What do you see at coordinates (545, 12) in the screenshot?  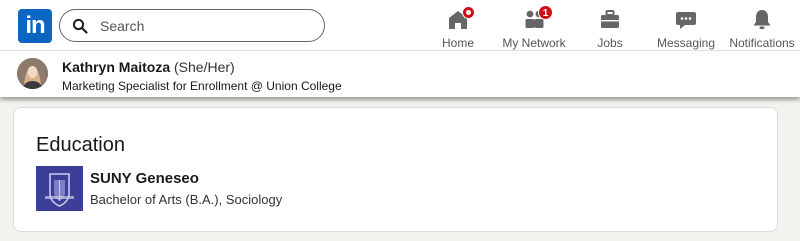 I see `network-badge: 1` at bounding box center [545, 12].